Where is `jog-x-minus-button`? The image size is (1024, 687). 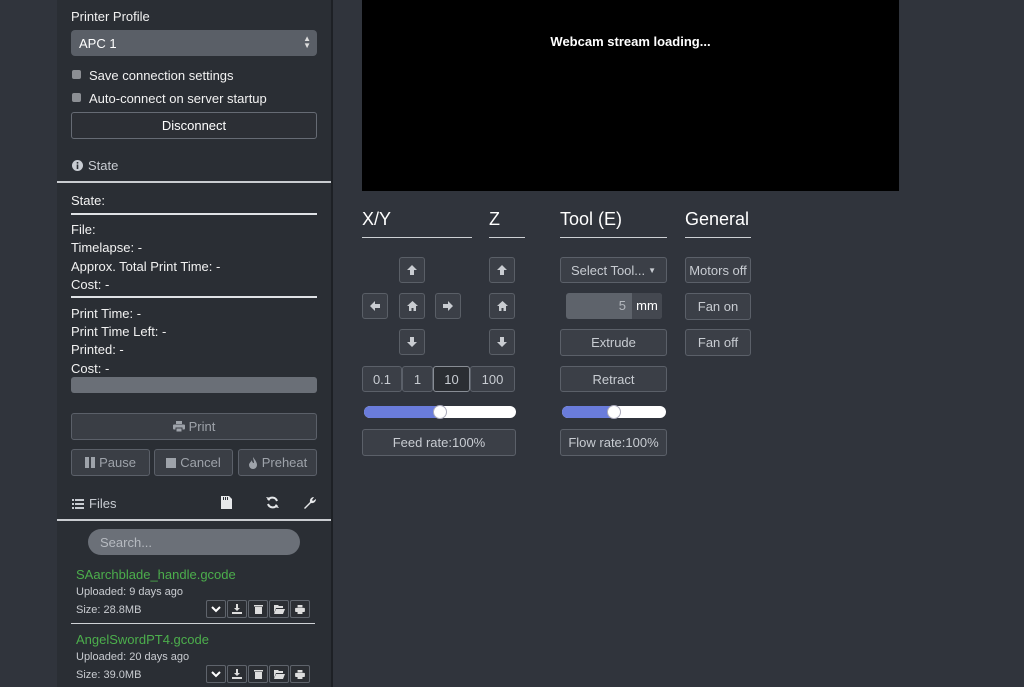 jog-x-minus-button is located at coordinates (375, 306).